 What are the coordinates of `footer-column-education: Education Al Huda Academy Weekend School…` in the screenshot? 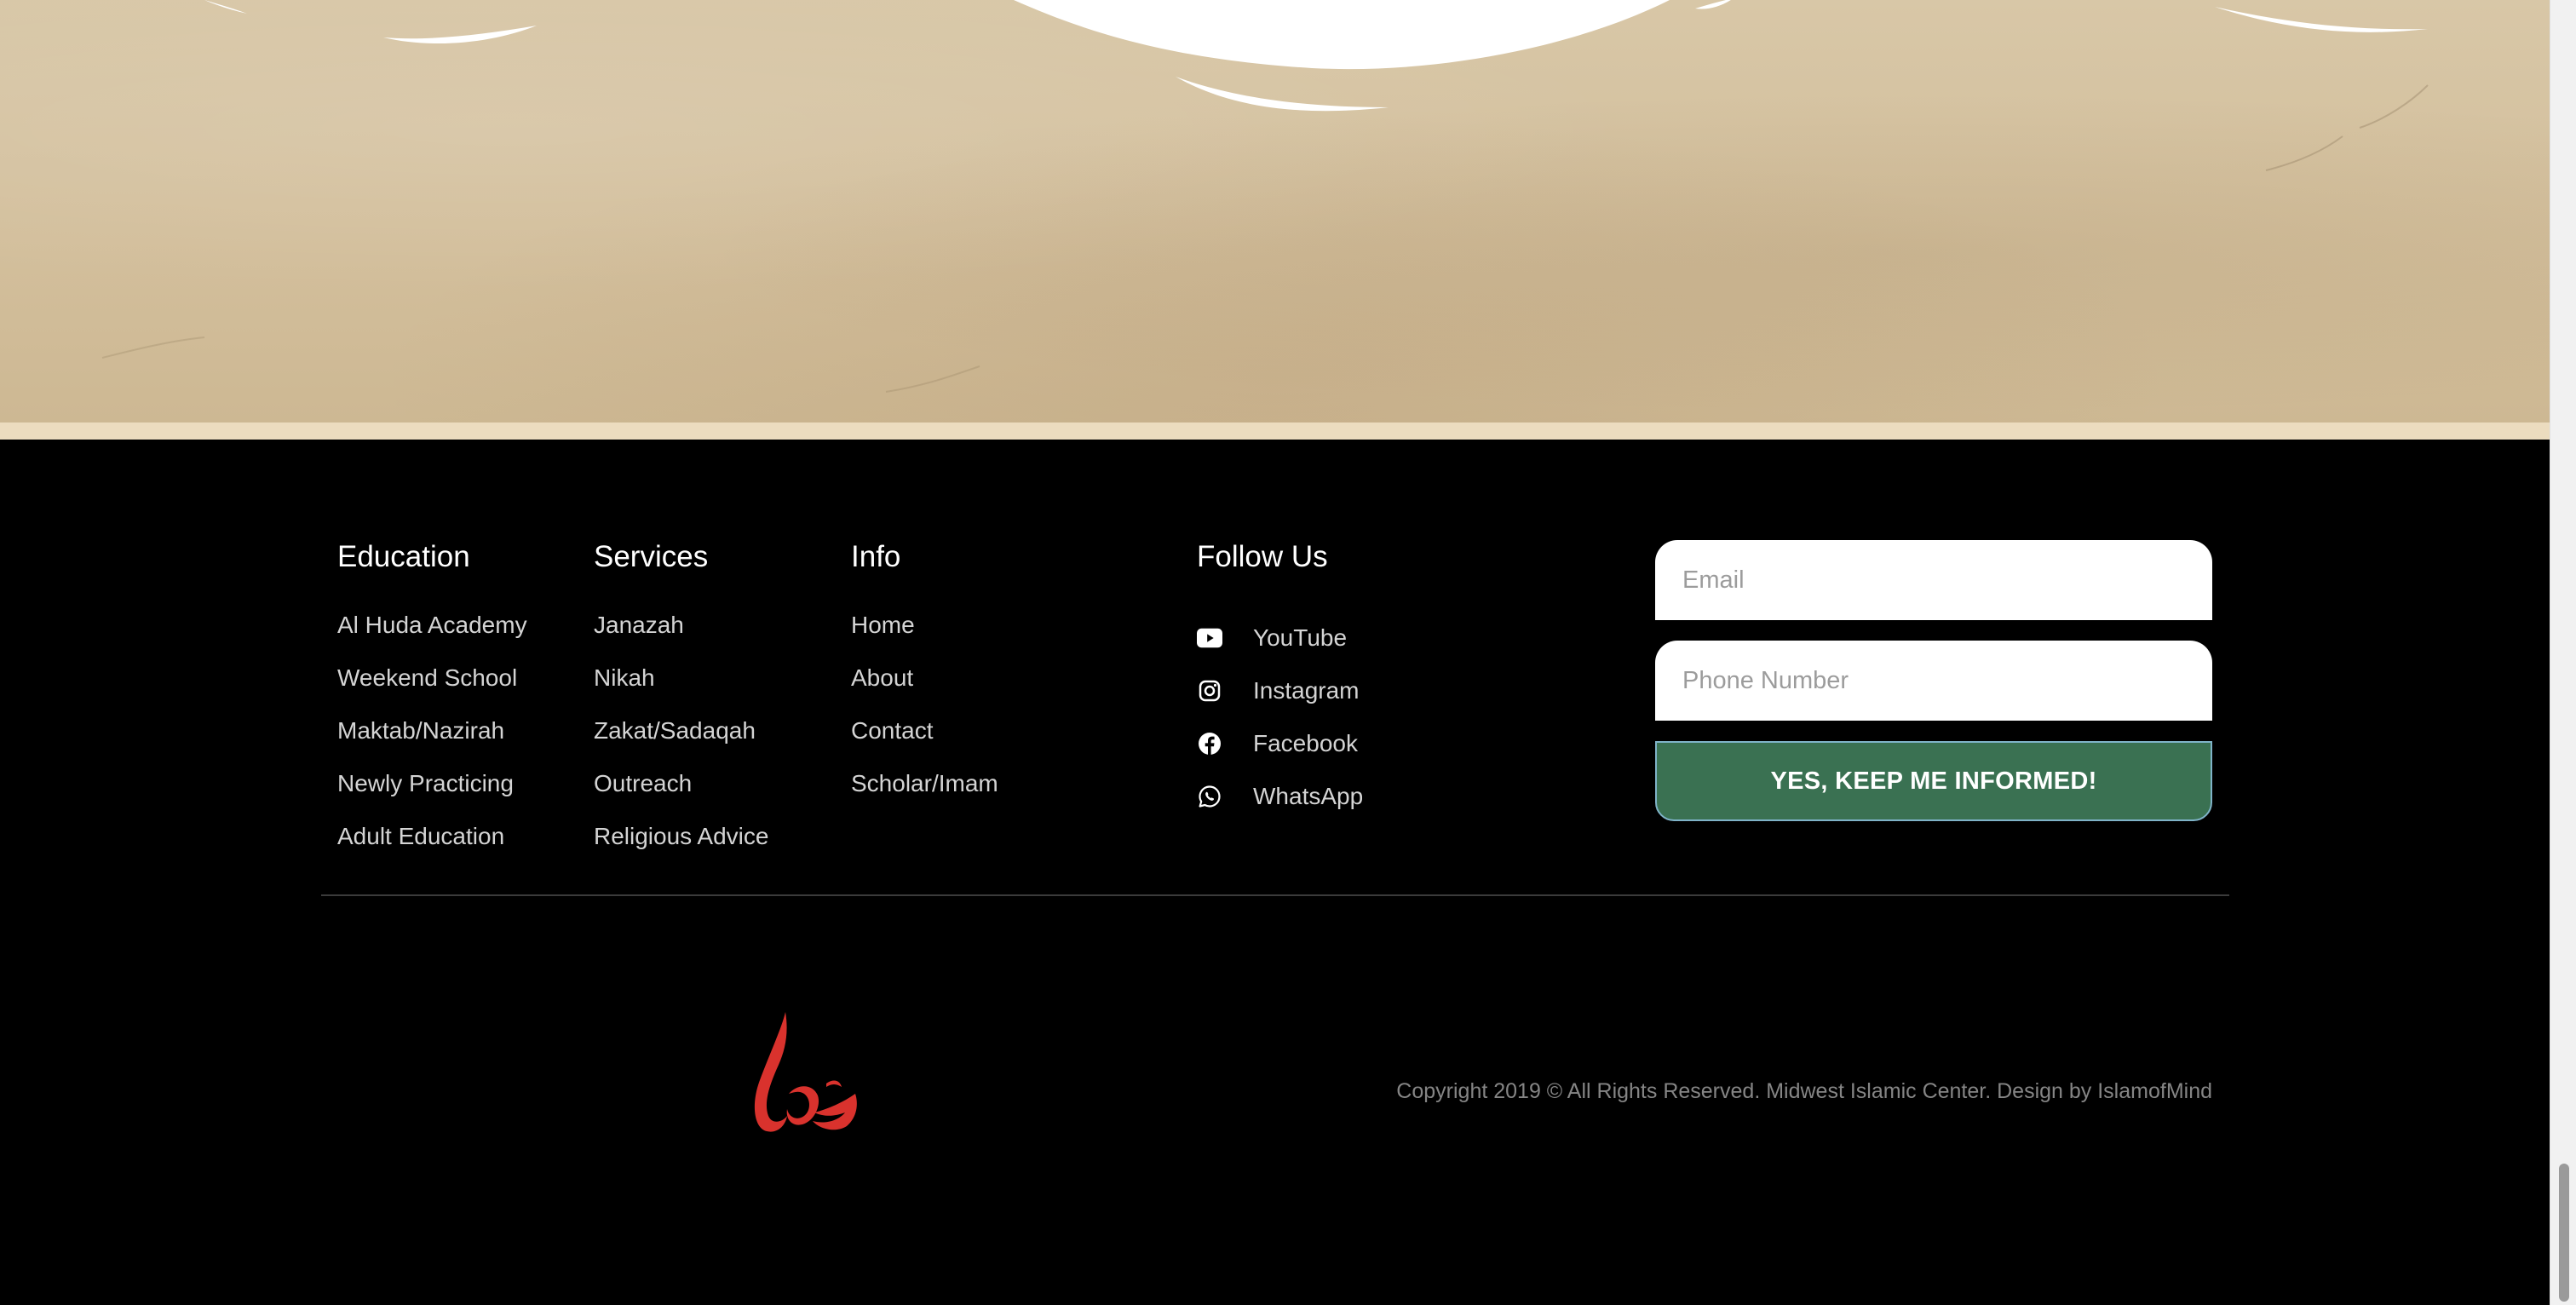 It's located at (432, 708).